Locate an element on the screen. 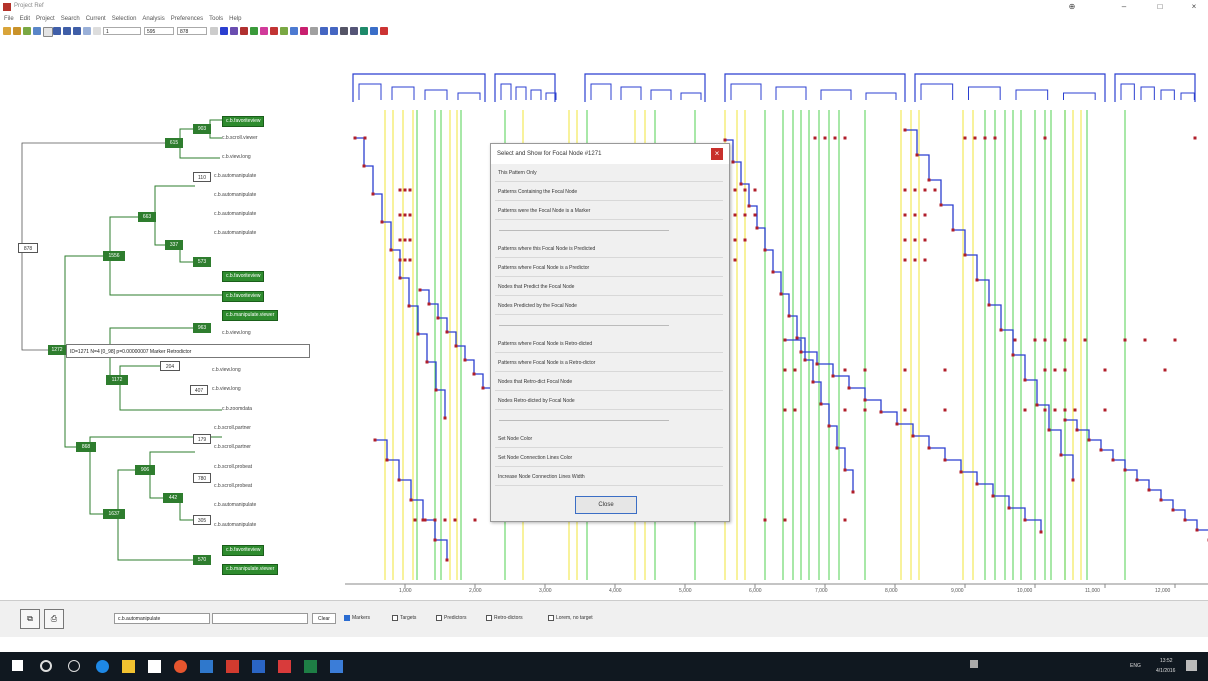 The height and width of the screenshot is (681, 1208). popup-item: Patterns were the Focal Node is a Marker is located at coordinates (609, 211).